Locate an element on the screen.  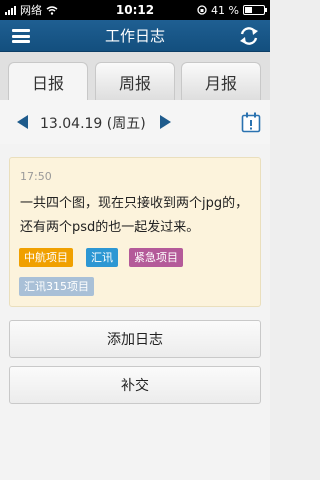
status-left: 网络 is located at coordinates (31, 10).